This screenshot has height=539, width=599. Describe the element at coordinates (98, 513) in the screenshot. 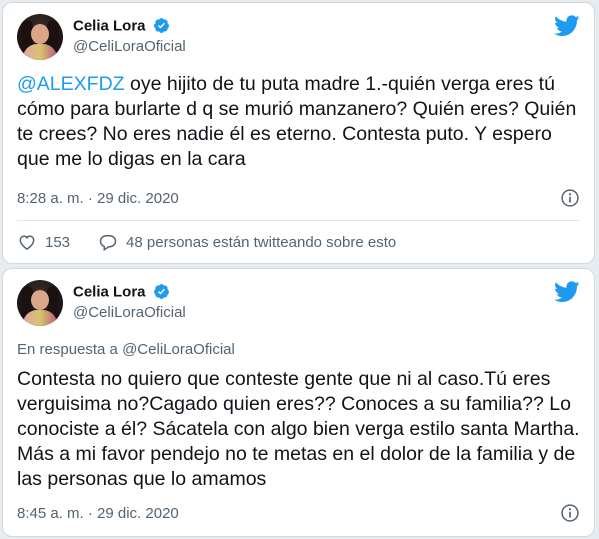

I see `timestamp: 8:45 a. m. · 29 dic. 2020` at that location.